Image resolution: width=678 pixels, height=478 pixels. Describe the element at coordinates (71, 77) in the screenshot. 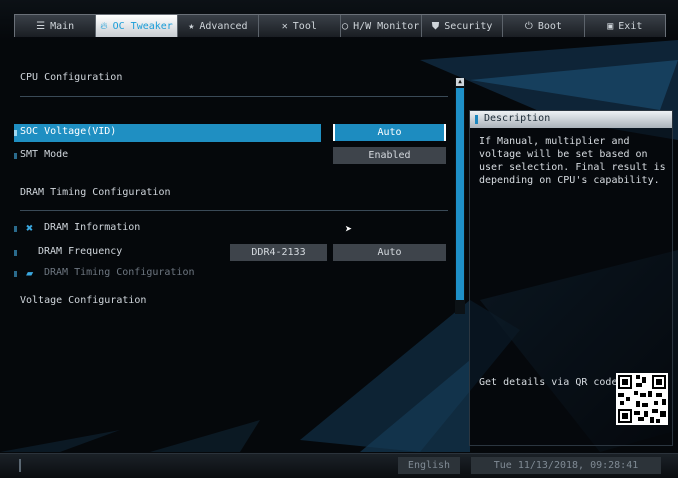

I see `section-heading-cpu: CPU Configuration` at that location.